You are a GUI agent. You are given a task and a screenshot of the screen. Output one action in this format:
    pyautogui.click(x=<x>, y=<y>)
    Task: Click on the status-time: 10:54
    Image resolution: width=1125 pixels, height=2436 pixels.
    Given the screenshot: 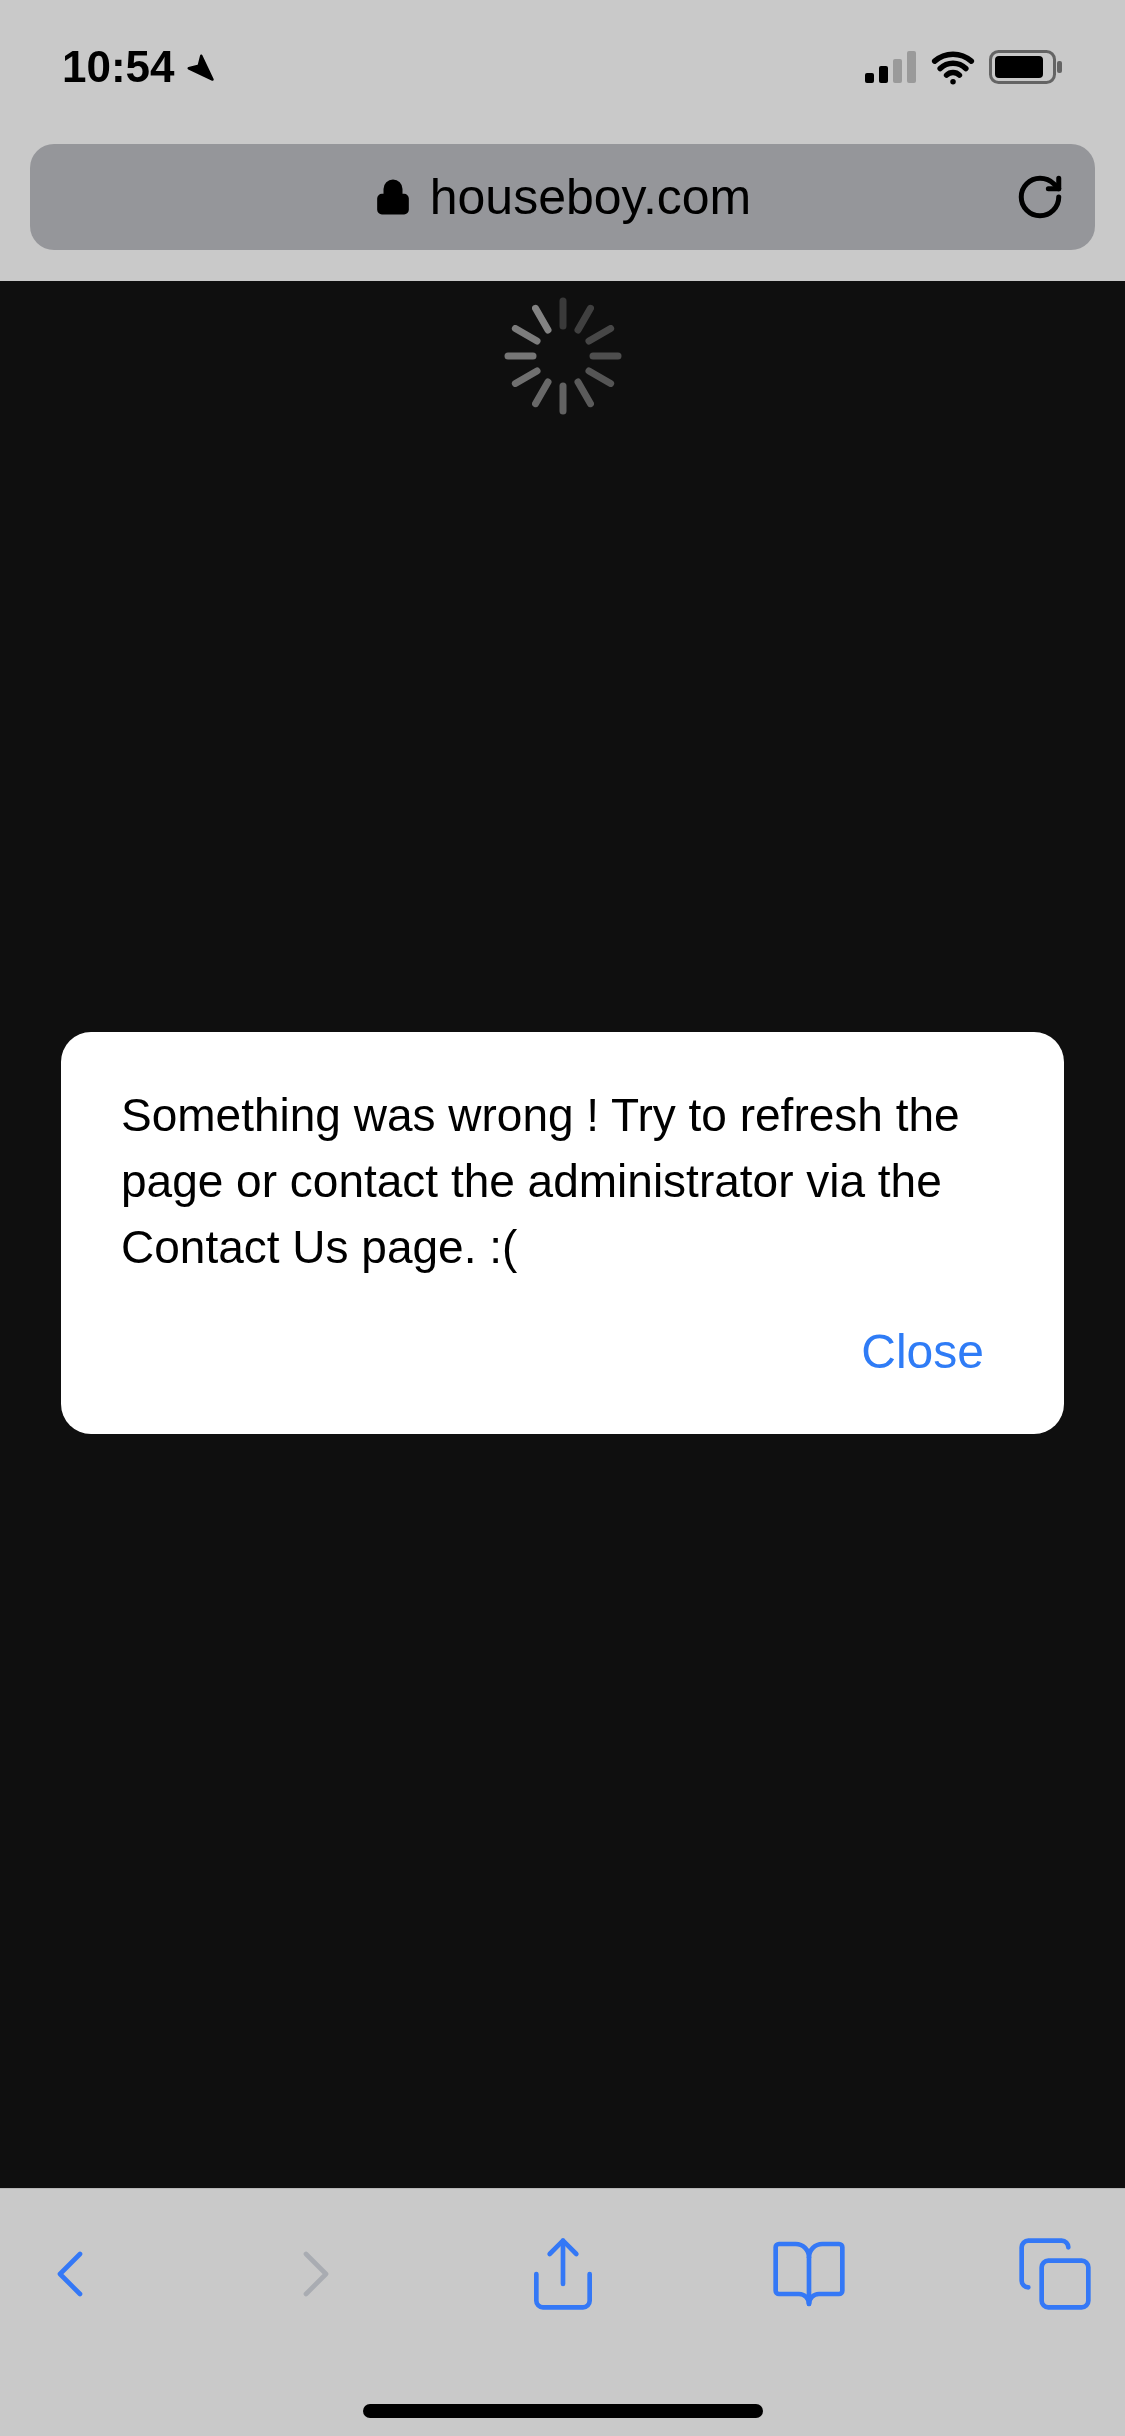 What is the action you would take?
    pyautogui.click(x=118, y=67)
    